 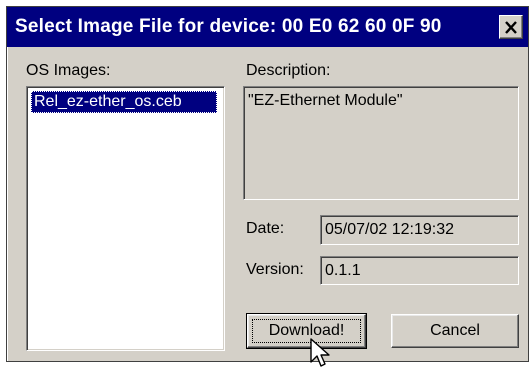 I want to click on date-label: Date:, so click(x=265, y=228).